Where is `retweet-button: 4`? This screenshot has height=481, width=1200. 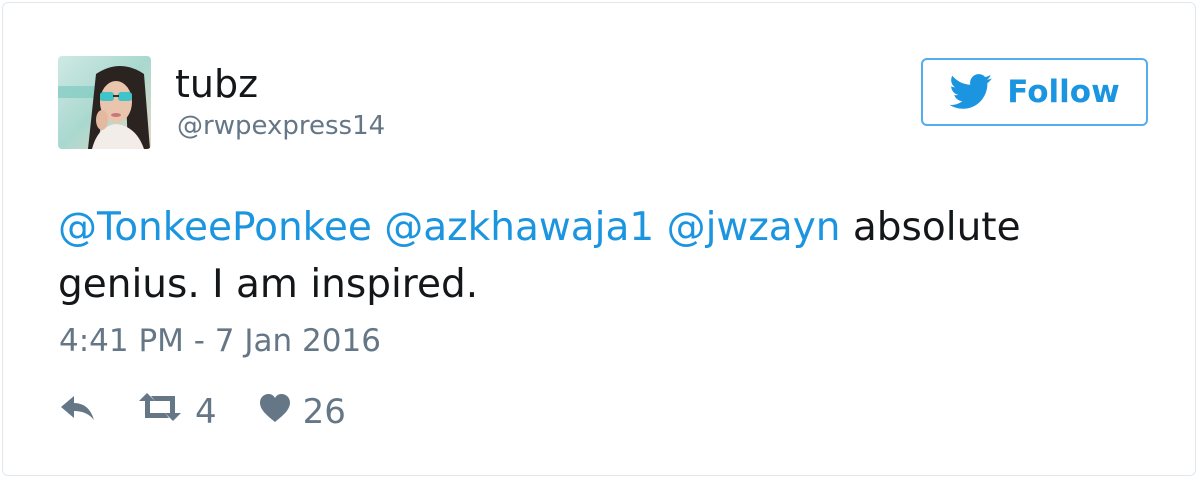
retweet-button: 4 is located at coordinates (177, 412).